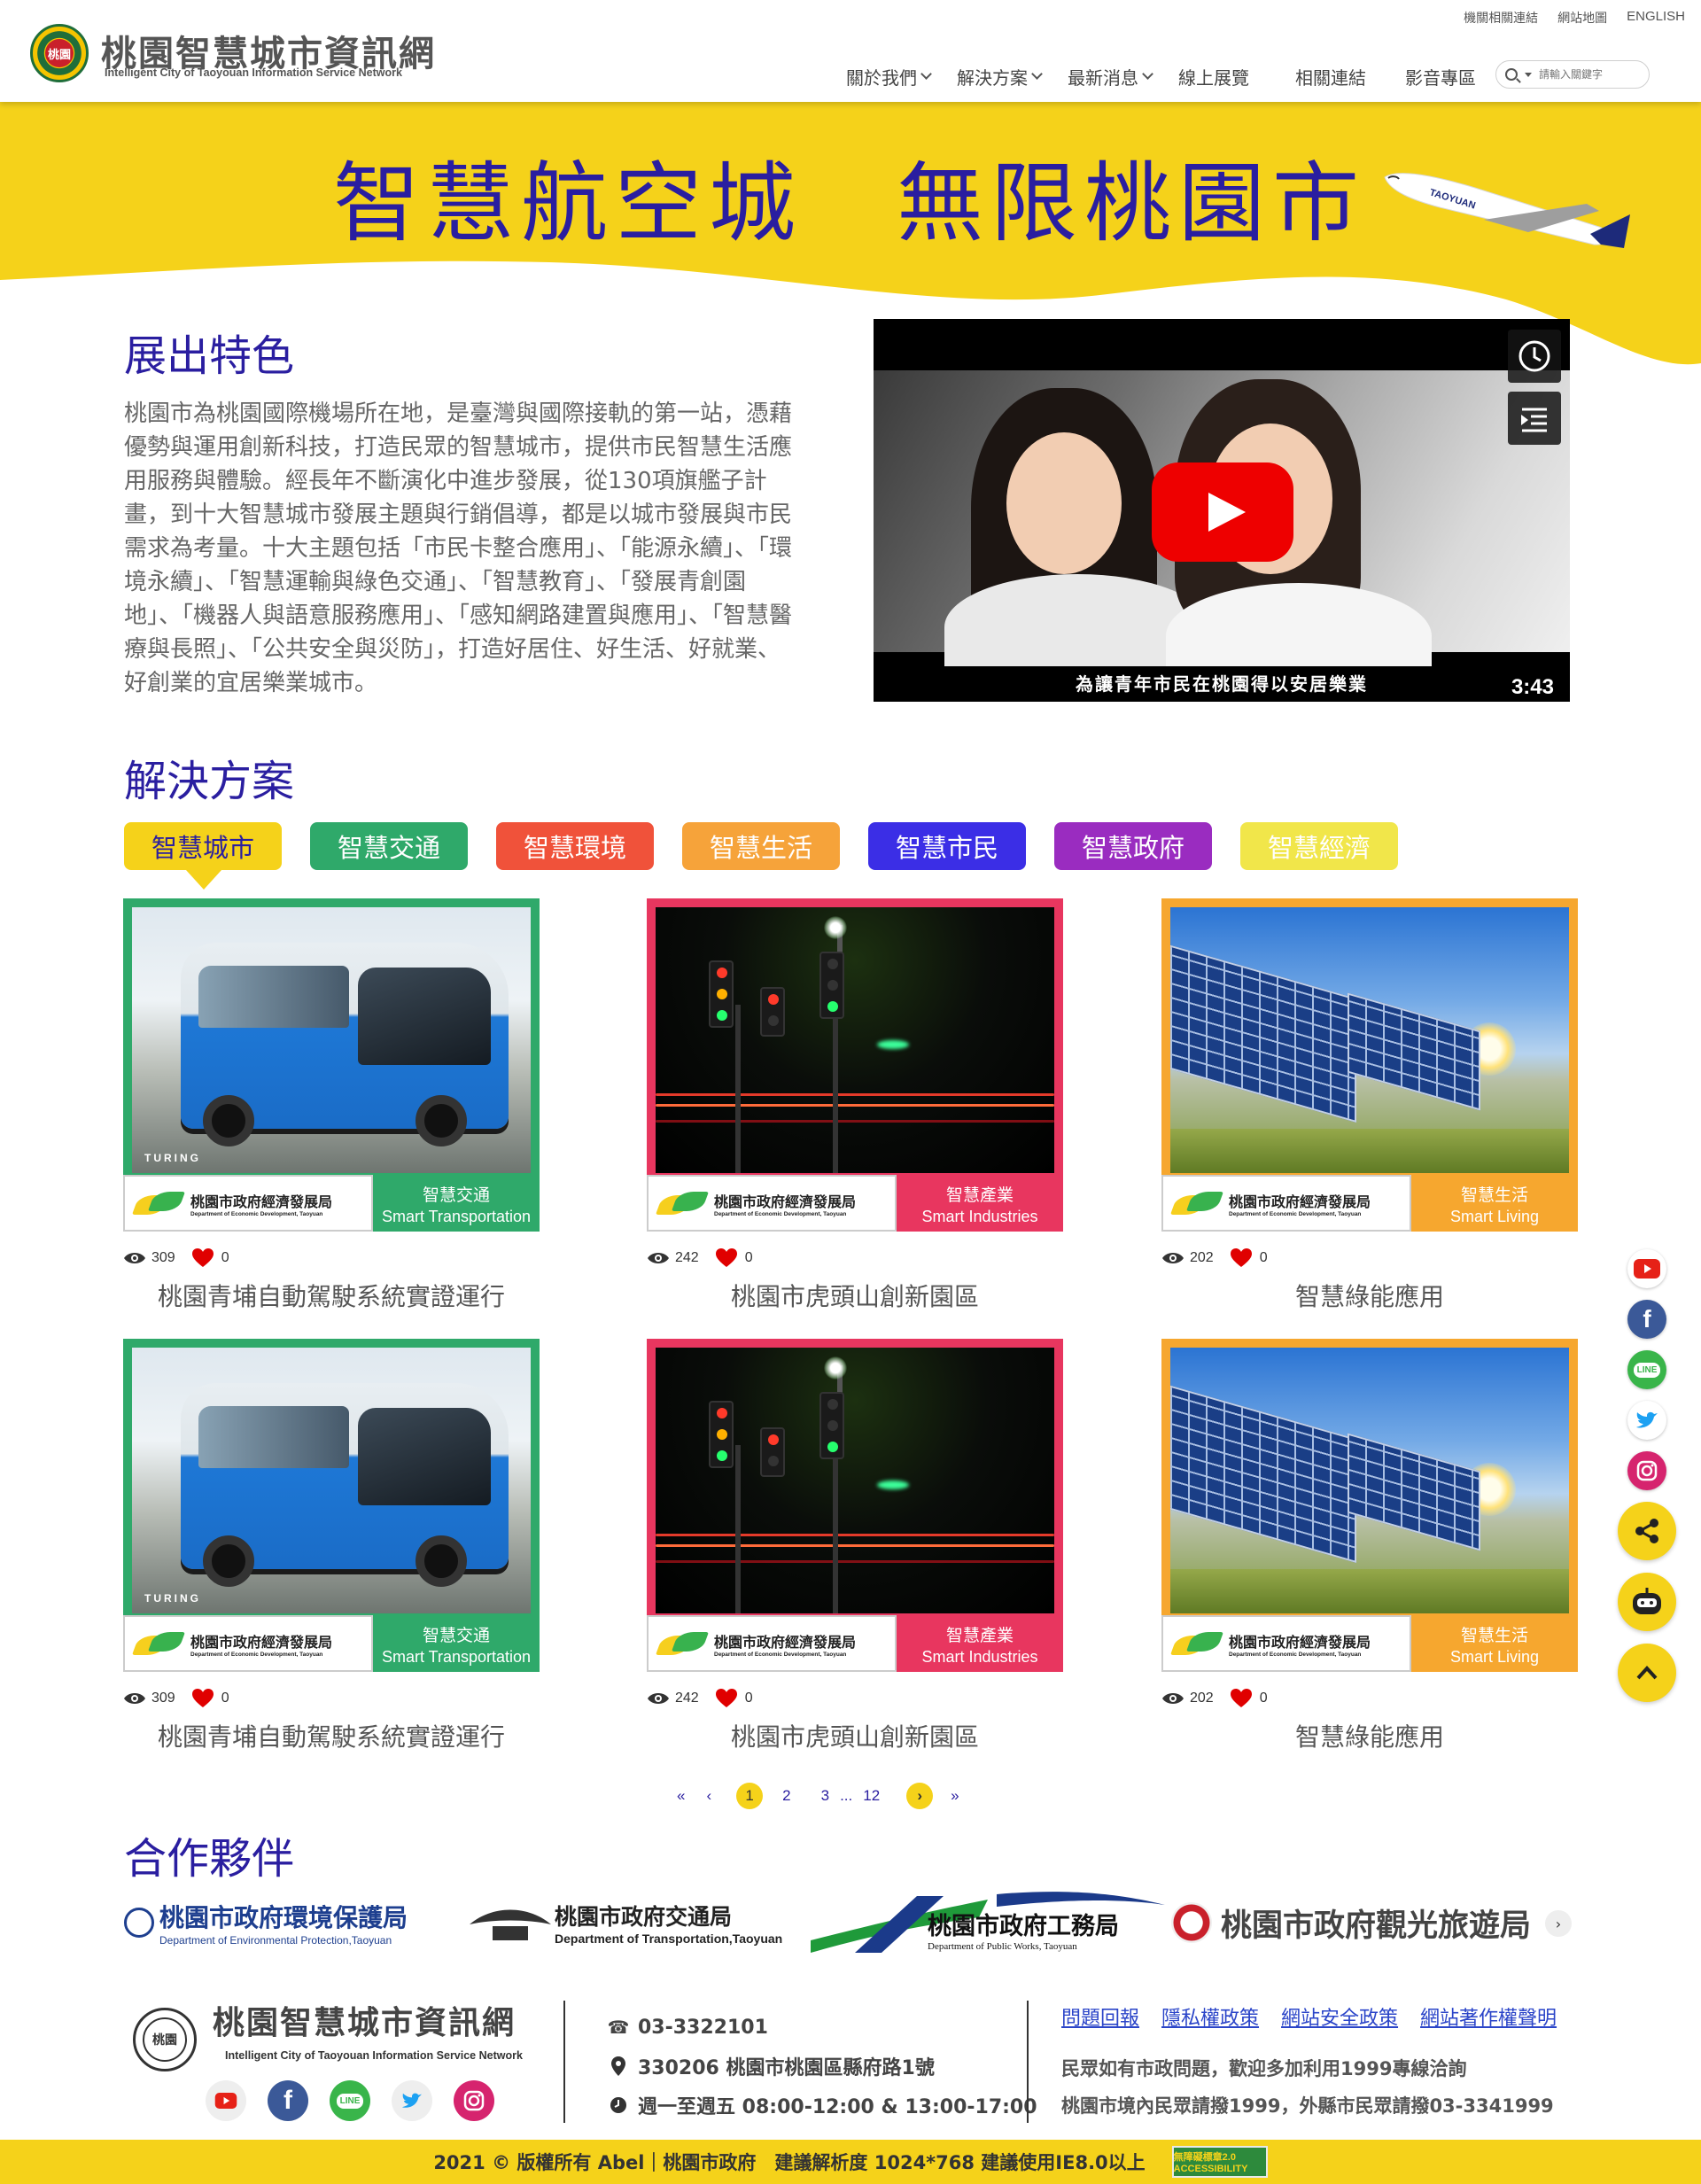 The image size is (1701, 2184). What do you see at coordinates (1587, 74) in the screenshot?
I see `search-input` at bounding box center [1587, 74].